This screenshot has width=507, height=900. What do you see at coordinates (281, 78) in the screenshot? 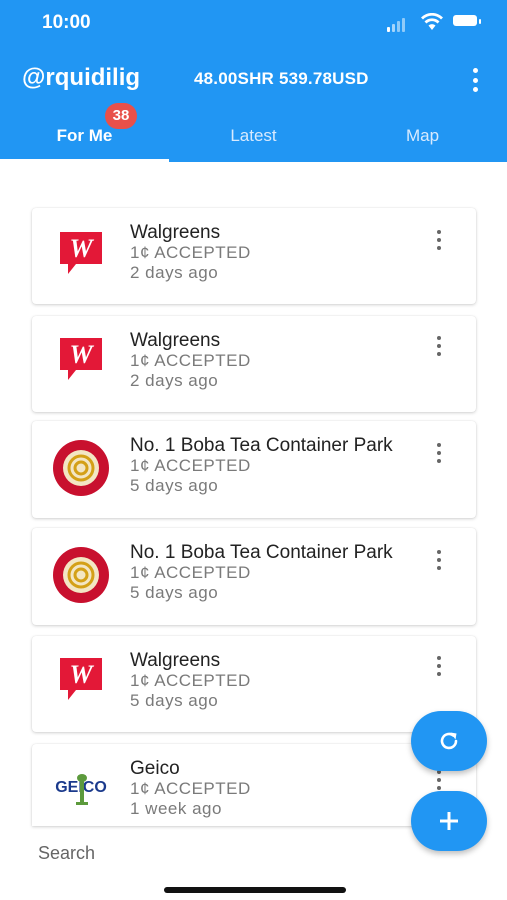
I see `wallet-balance: 48.00SHR 539.78USD` at bounding box center [281, 78].